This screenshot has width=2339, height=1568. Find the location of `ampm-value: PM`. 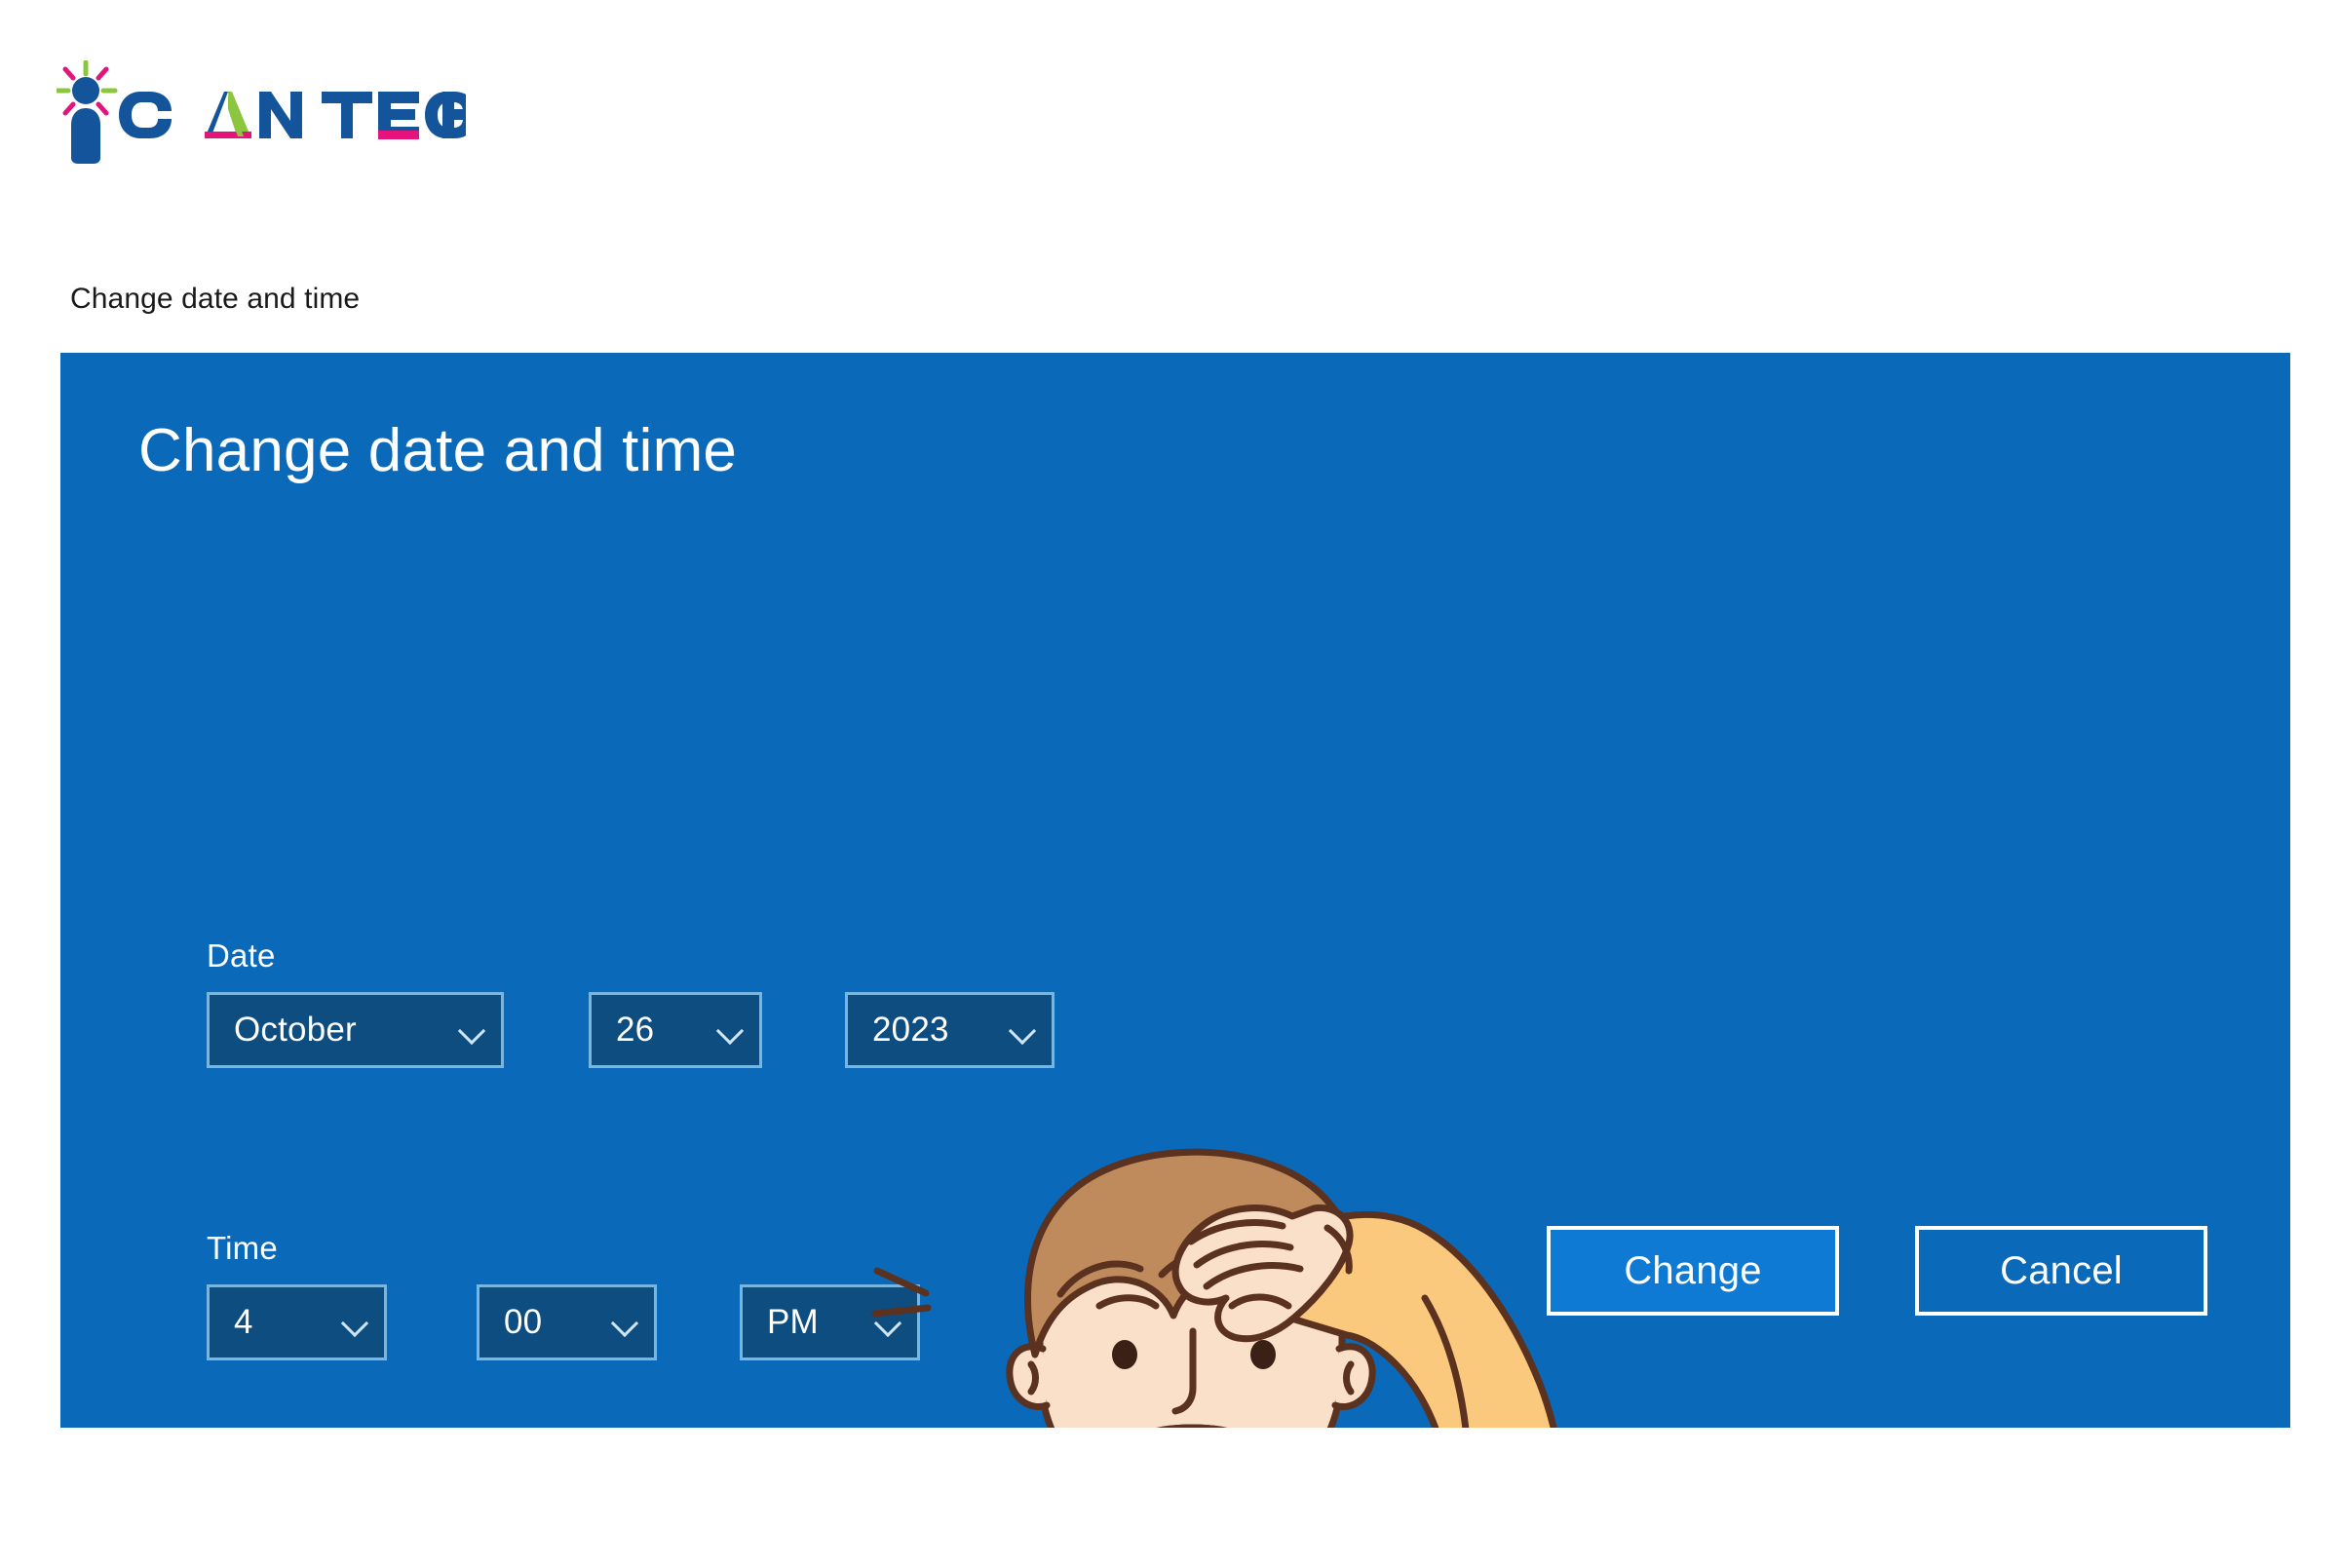

ampm-value: PM is located at coordinates (793, 1322).